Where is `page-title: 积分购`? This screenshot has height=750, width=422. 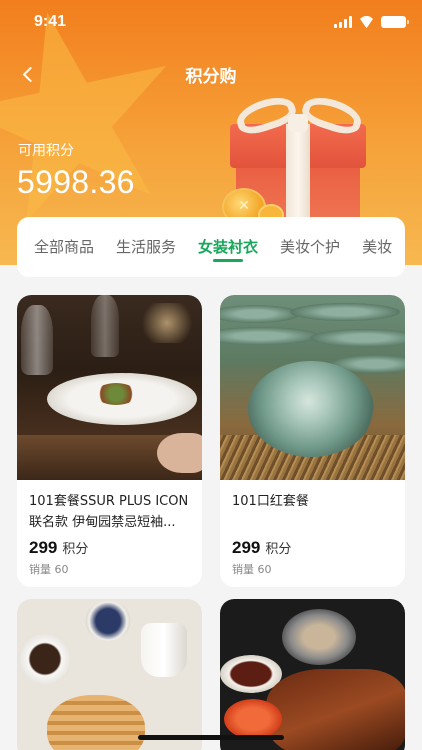
page-title: 积分购 is located at coordinates (211, 77).